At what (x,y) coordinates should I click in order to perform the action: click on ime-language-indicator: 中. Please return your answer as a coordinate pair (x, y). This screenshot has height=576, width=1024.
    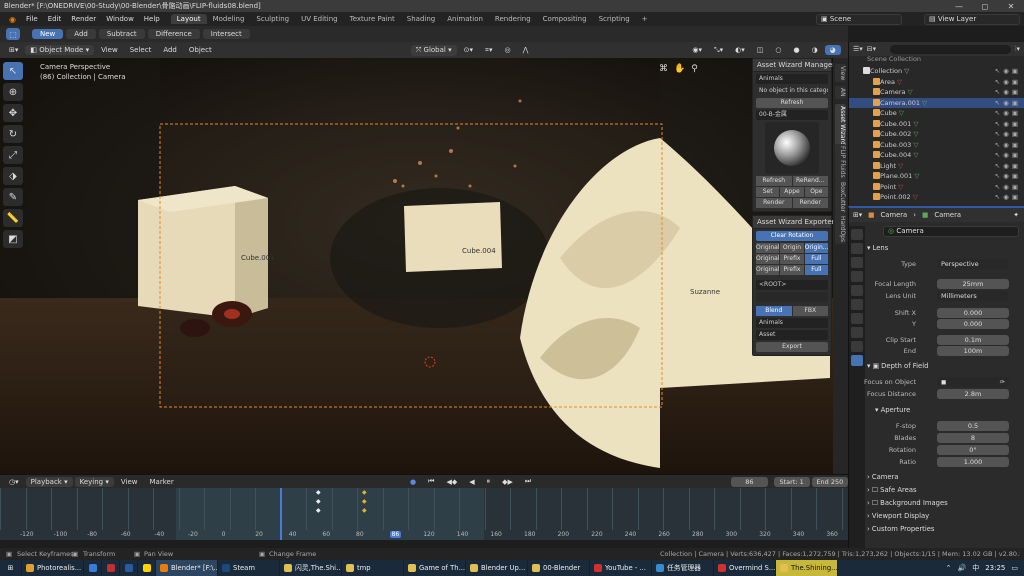
    Looking at the image, I should click on (975, 568).